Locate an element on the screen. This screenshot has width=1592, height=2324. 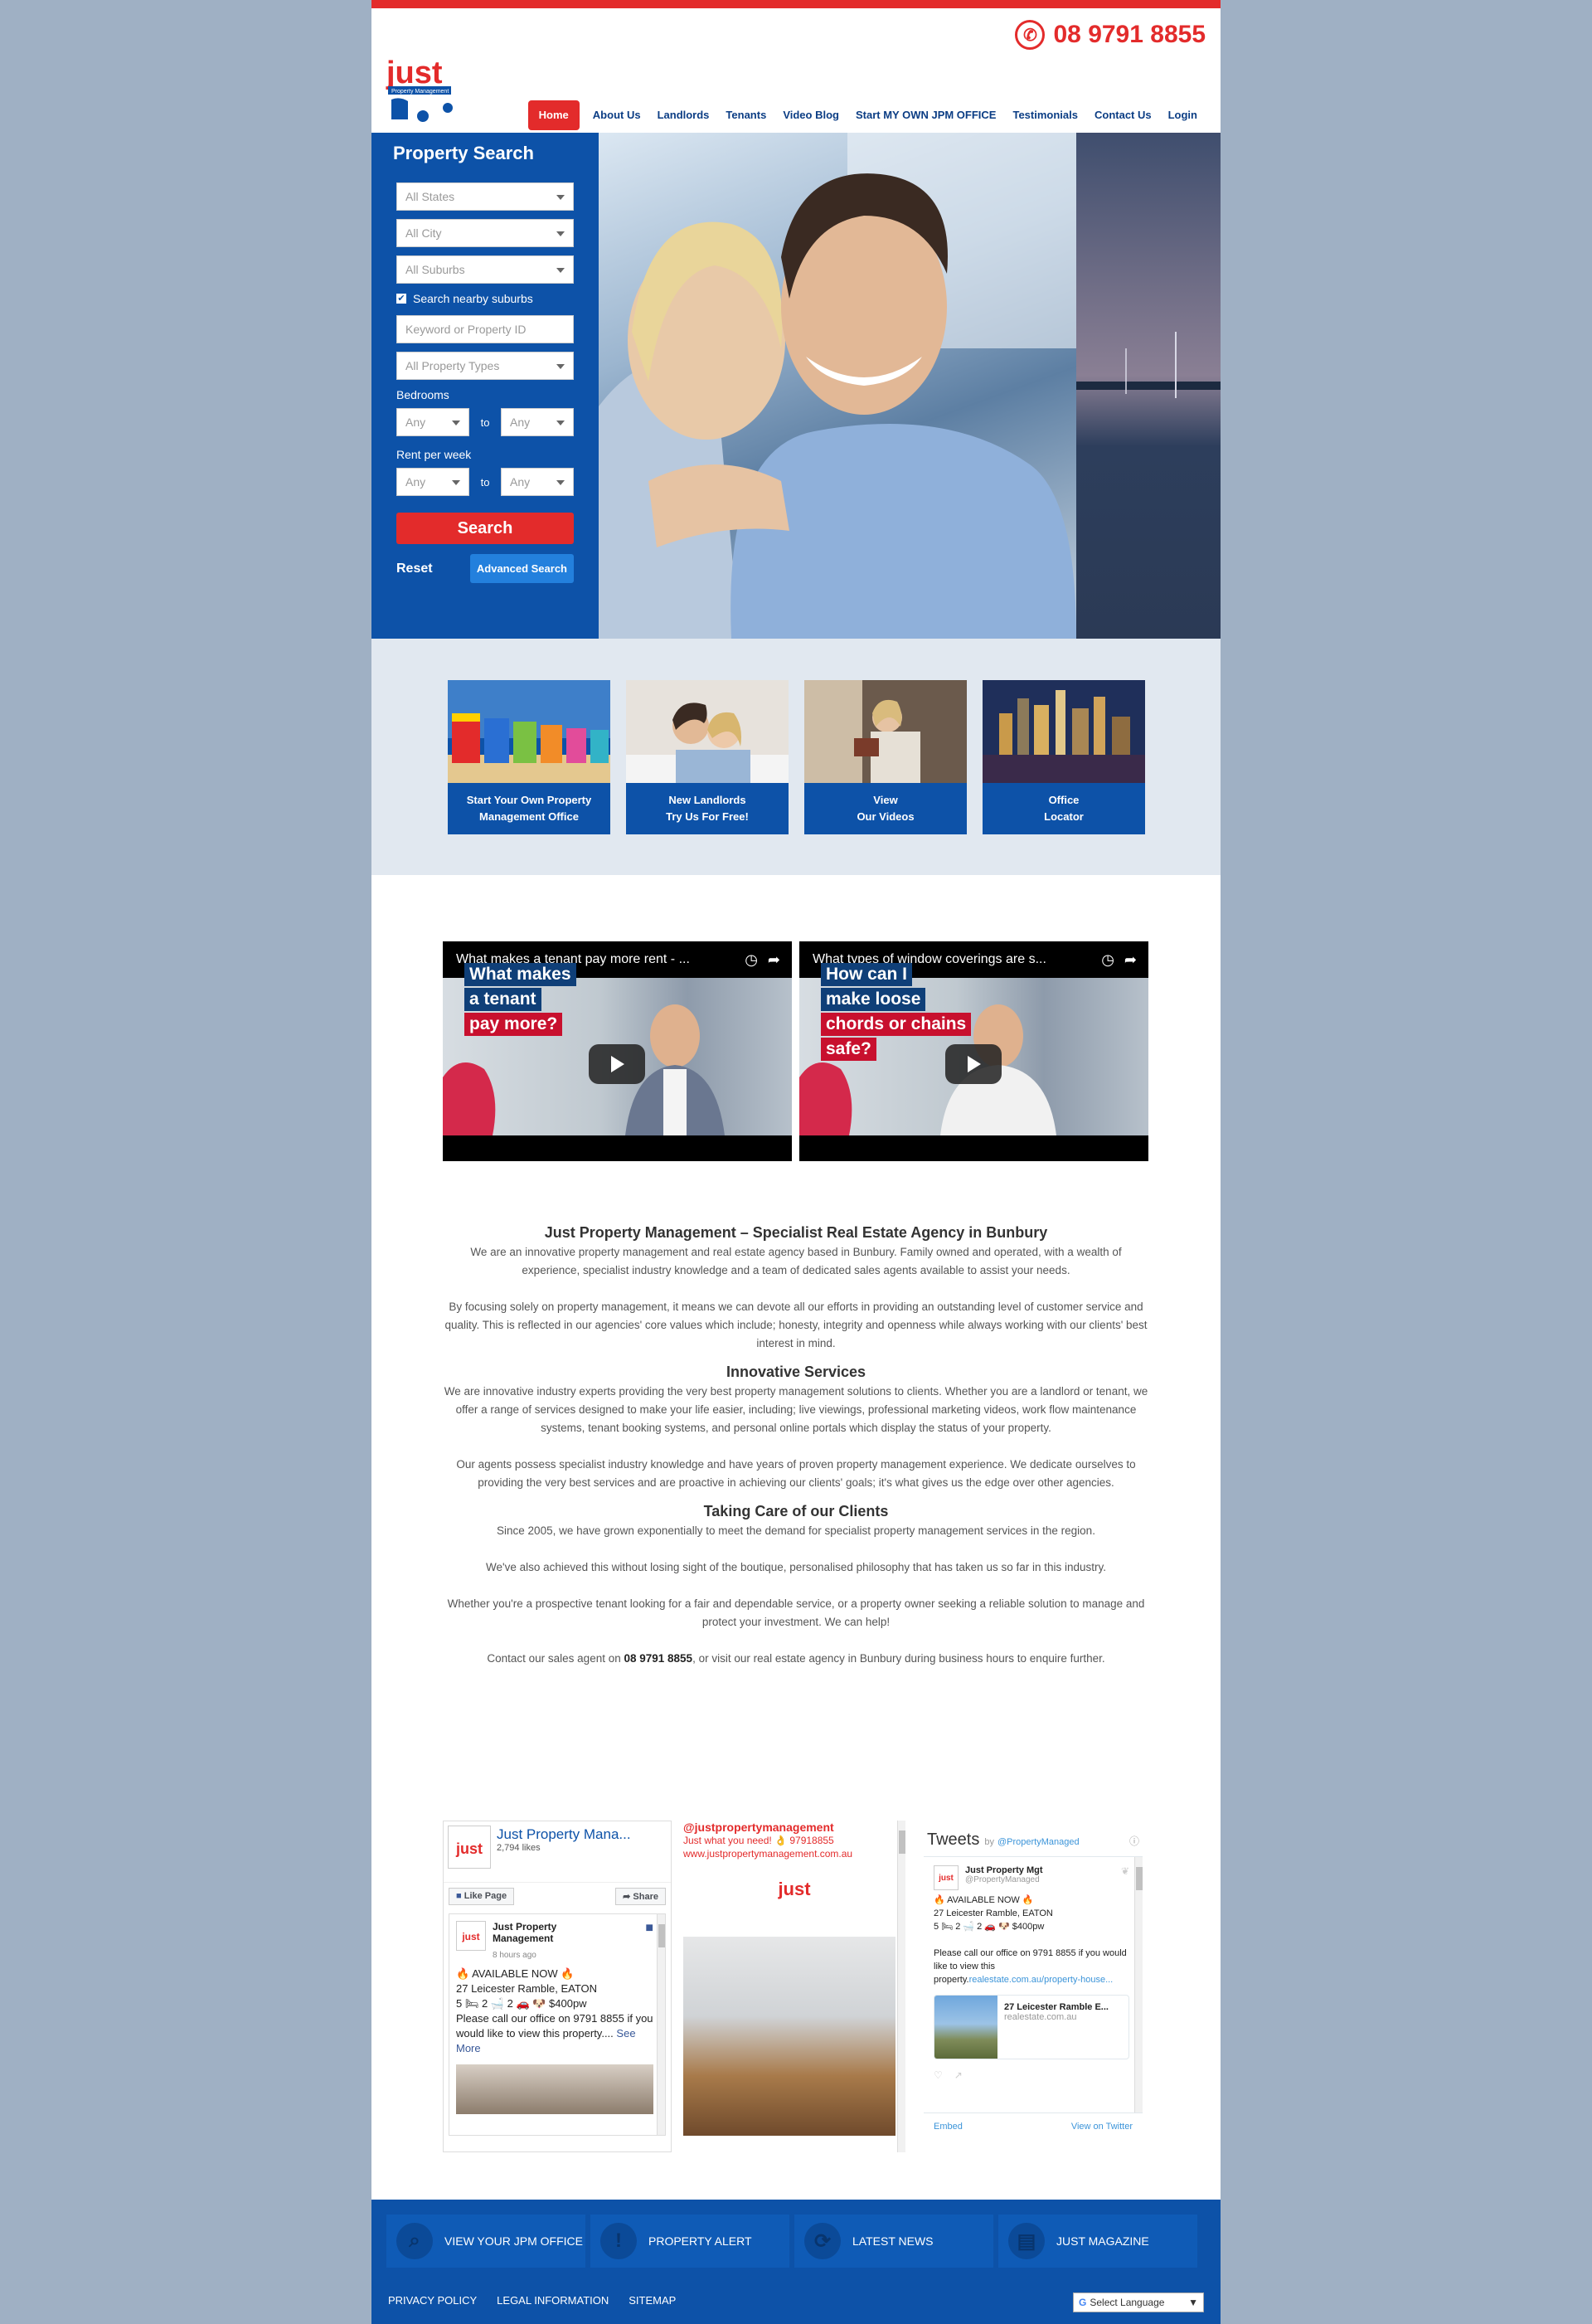
ig-post-image is located at coordinates (789, 2036).